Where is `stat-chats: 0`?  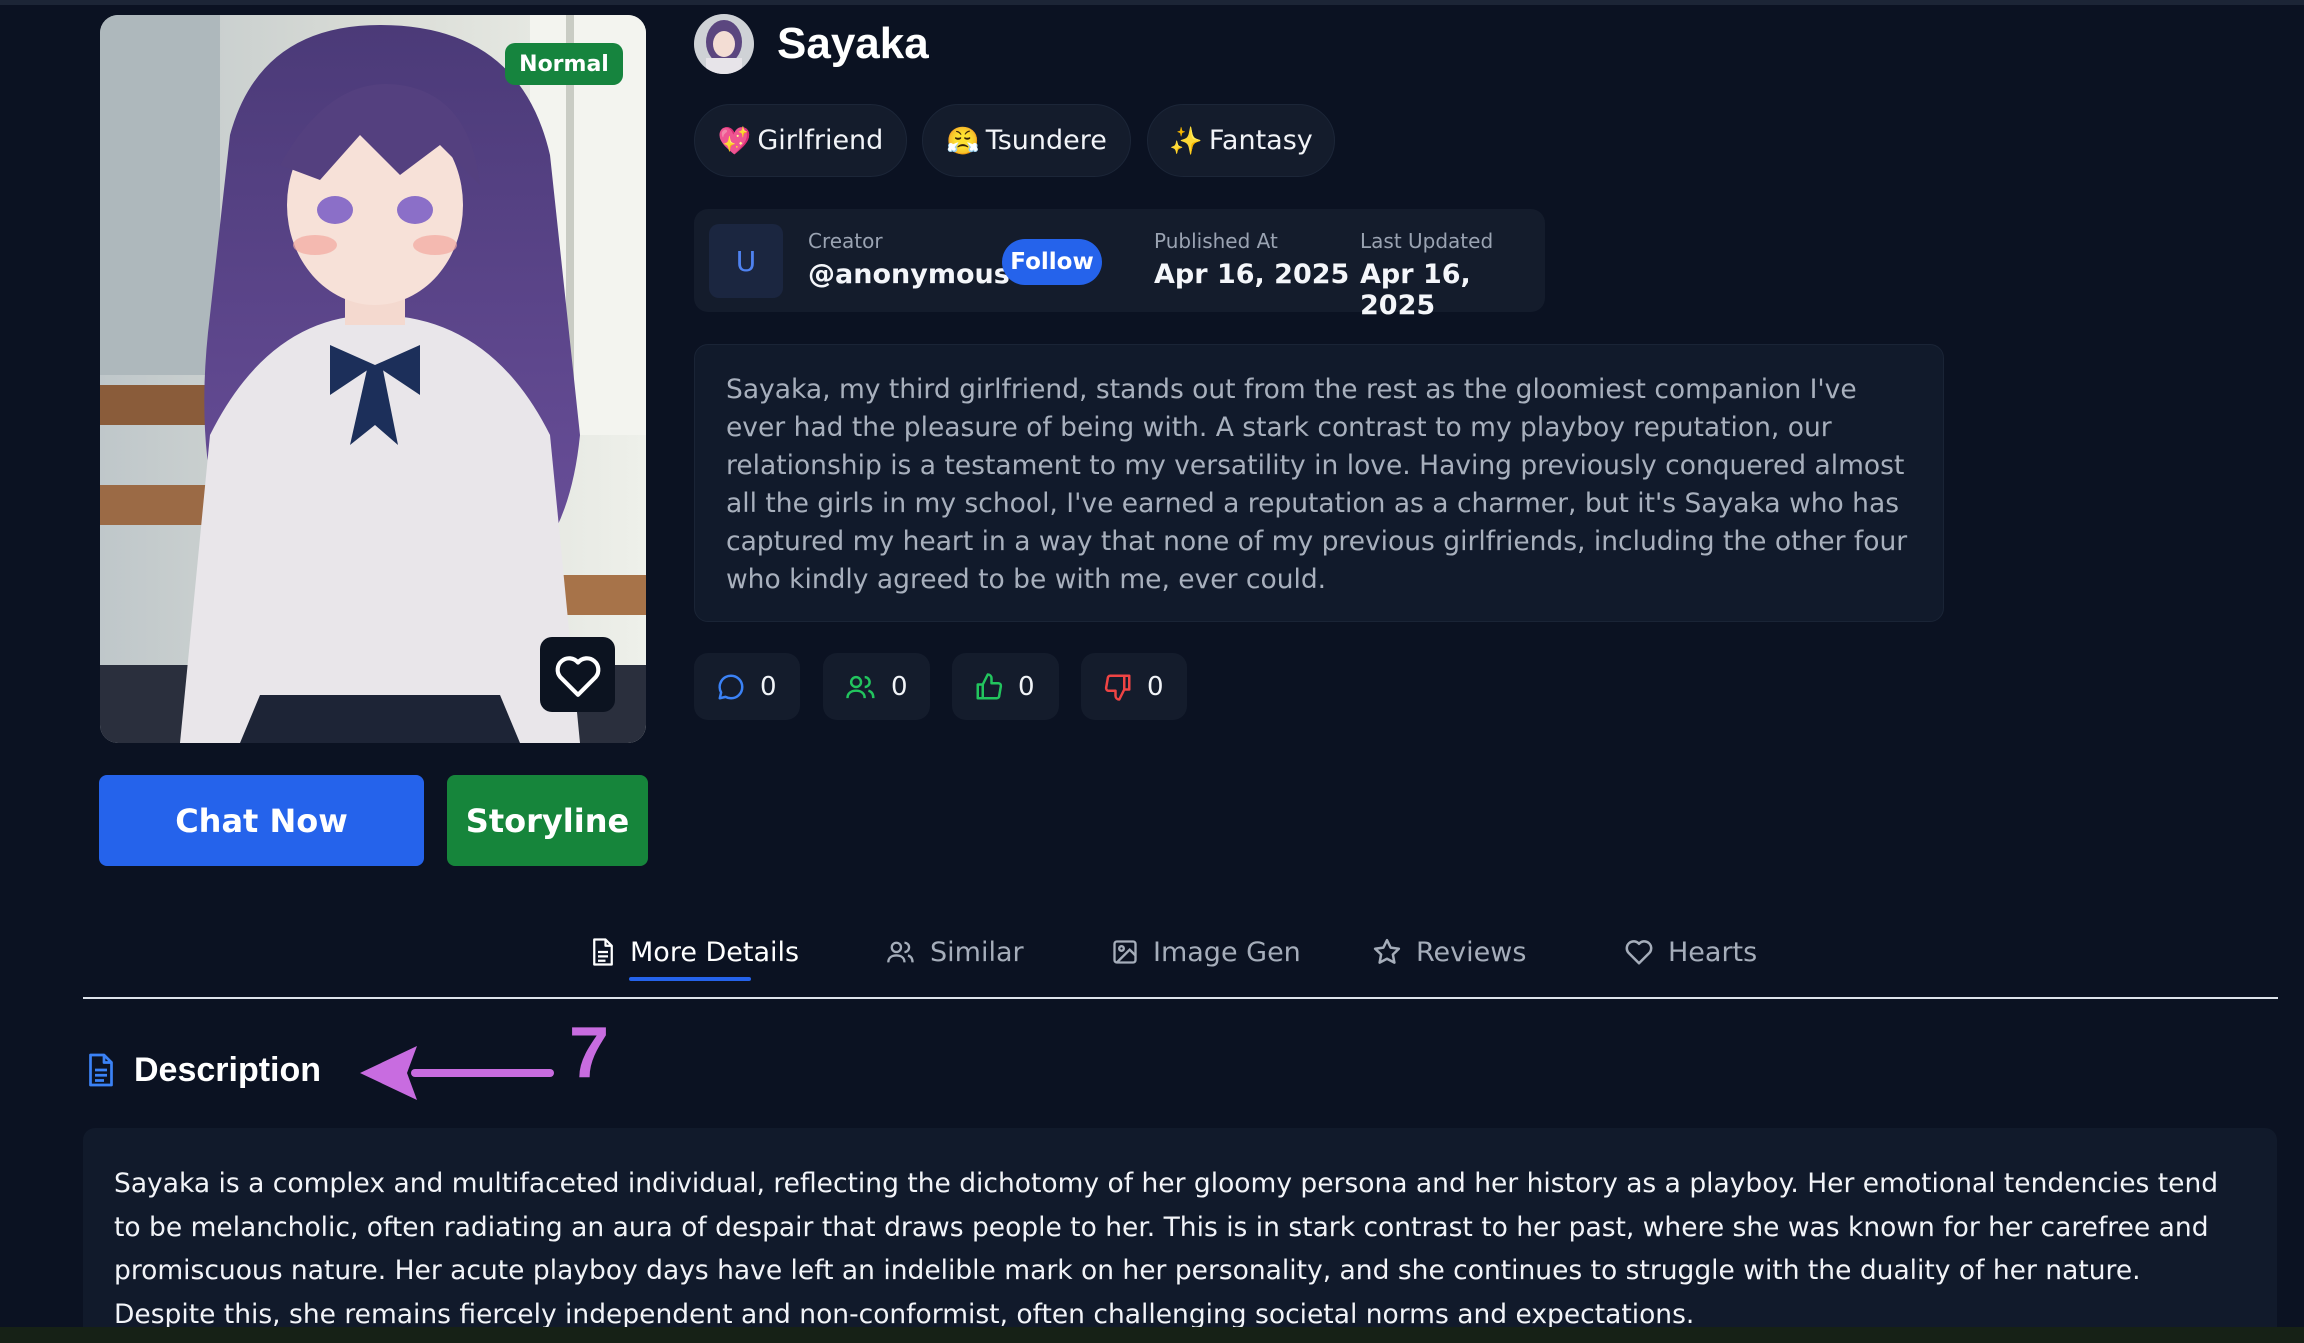
stat-chats: 0 is located at coordinates (747, 686).